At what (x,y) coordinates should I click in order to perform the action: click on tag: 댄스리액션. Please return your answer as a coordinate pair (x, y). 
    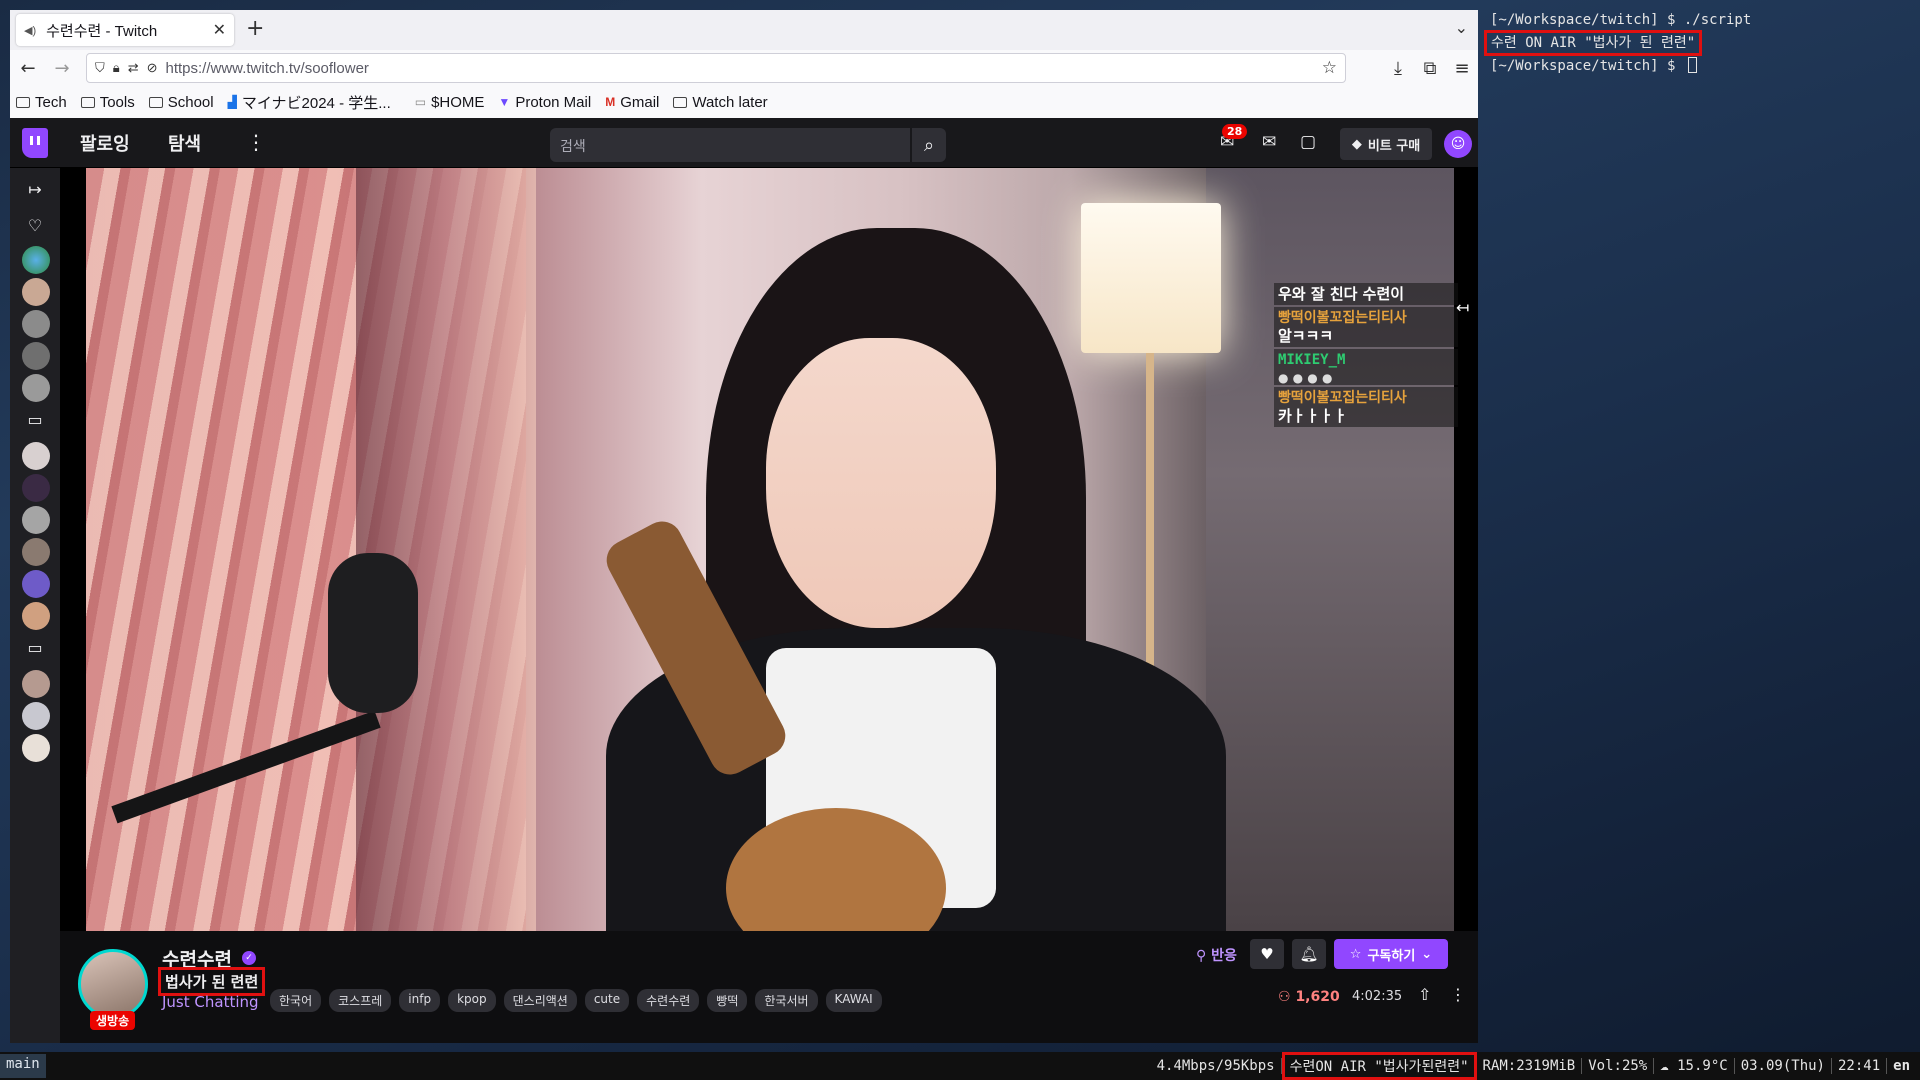
    Looking at the image, I should click on (540, 1000).